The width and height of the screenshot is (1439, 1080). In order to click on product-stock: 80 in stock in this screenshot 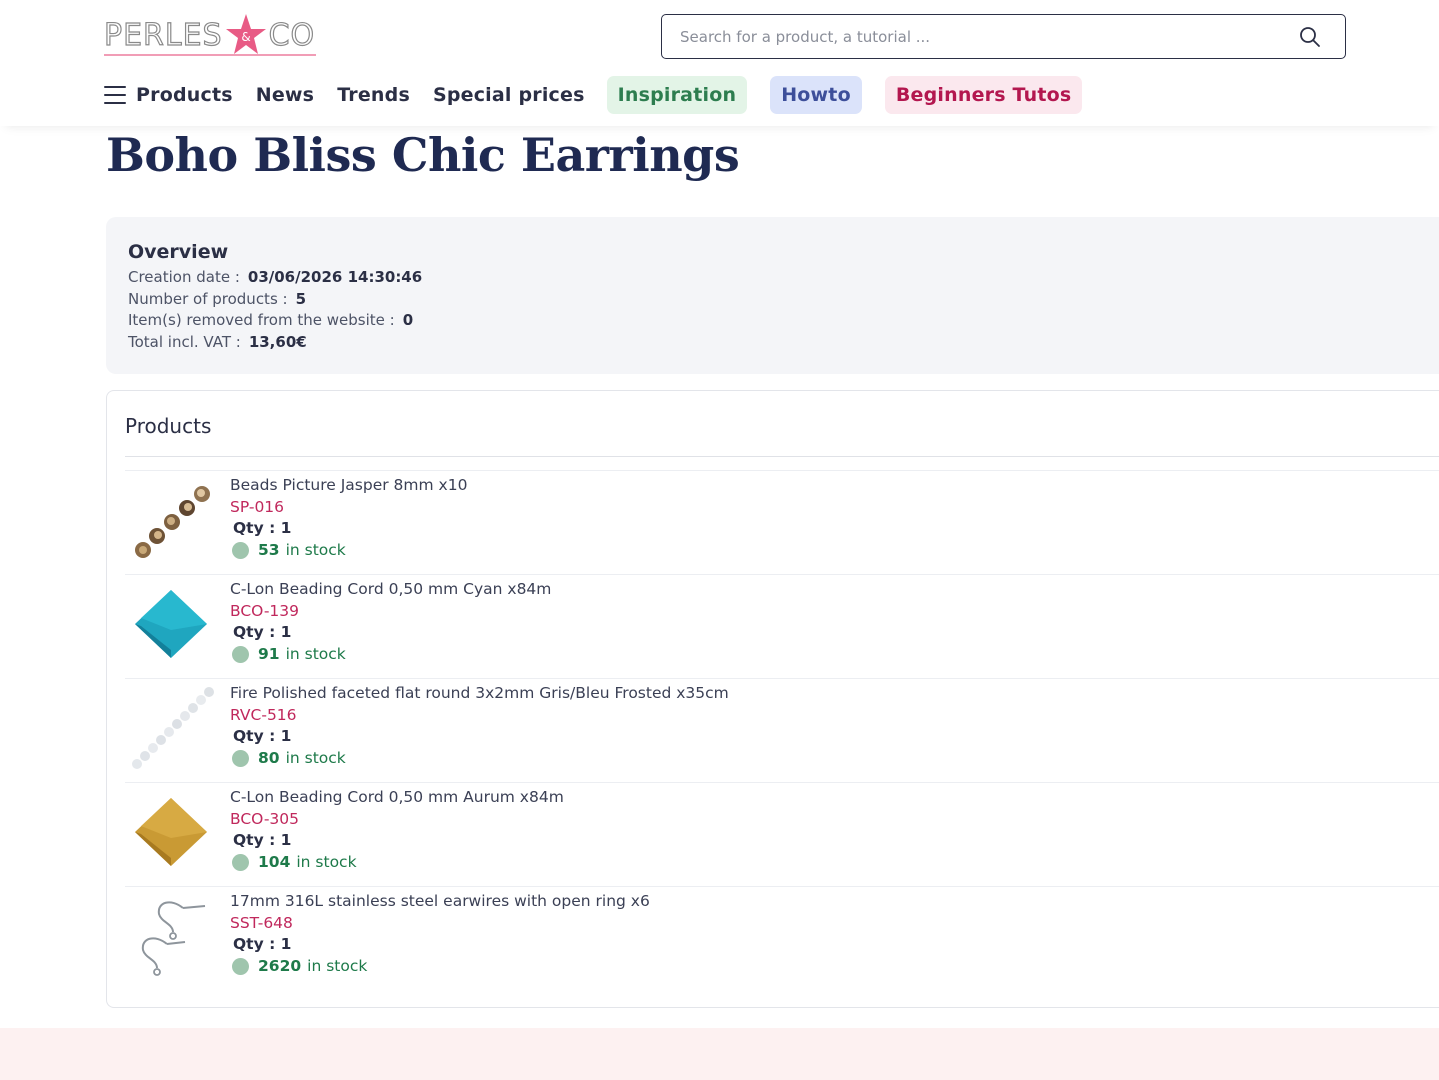, I will do `click(289, 758)`.